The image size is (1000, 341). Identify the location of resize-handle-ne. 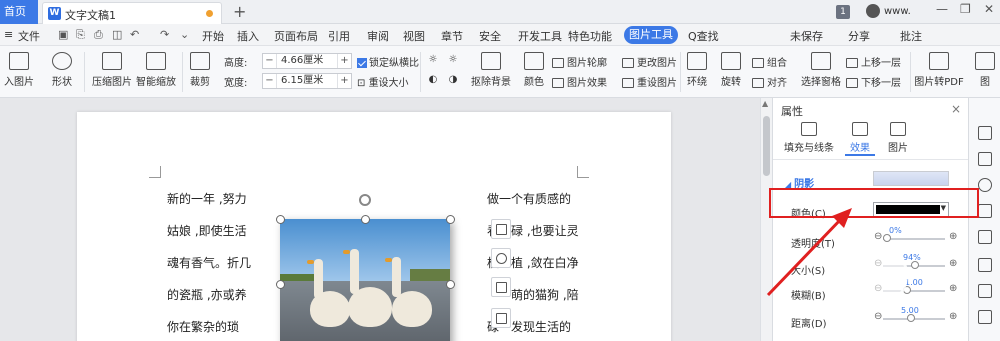
(450, 219).